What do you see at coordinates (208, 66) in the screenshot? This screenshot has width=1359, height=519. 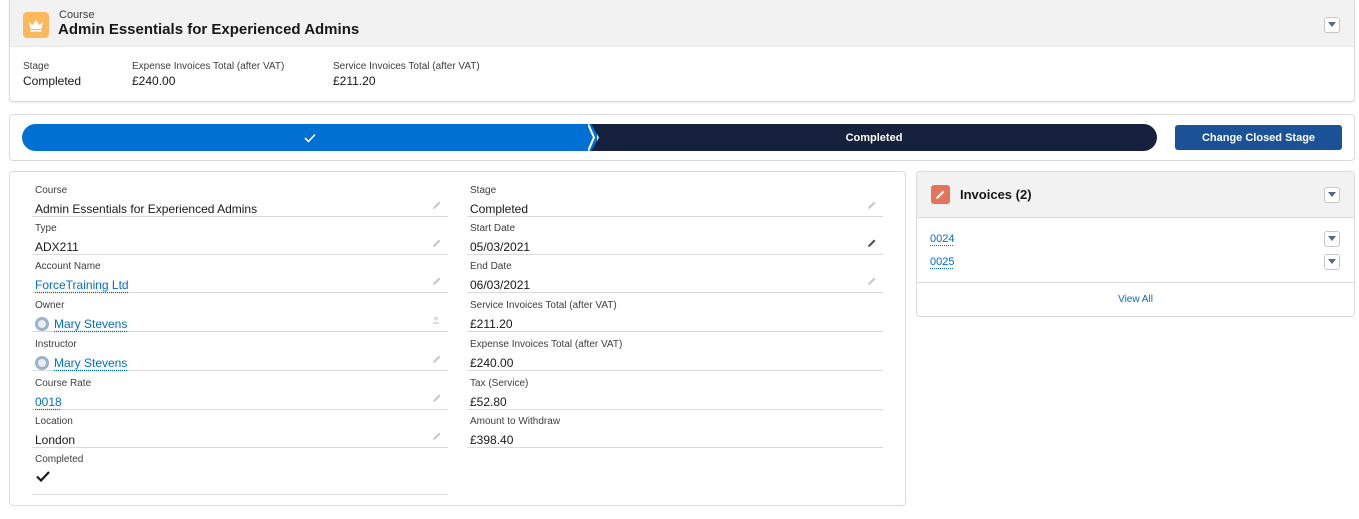 I see `highlight-label: Expense Invoices Total (after VAT)` at bounding box center [208, 66].